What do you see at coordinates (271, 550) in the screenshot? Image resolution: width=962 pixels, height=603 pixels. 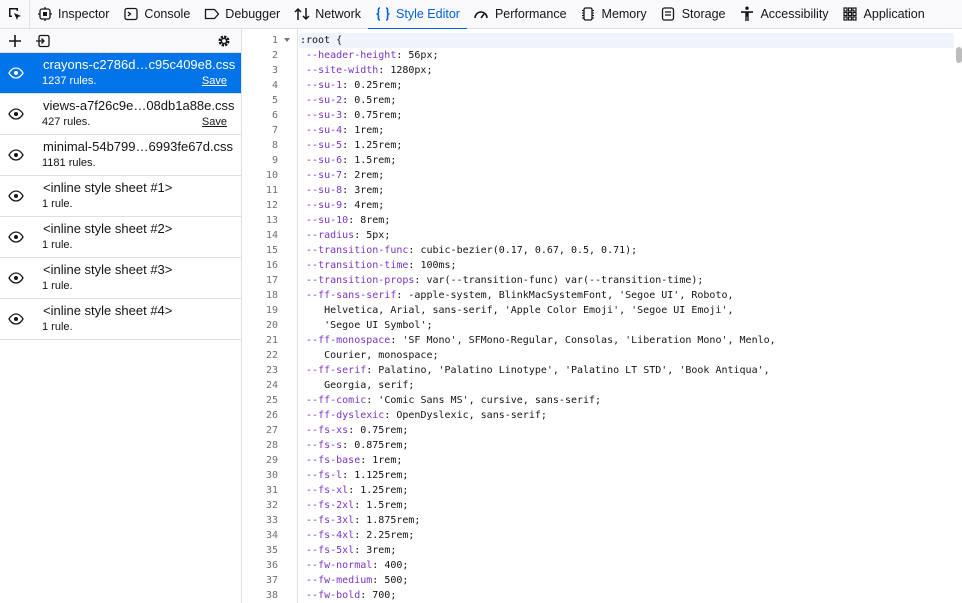 I see `line-number: 35` at bounding box center [271, 550].